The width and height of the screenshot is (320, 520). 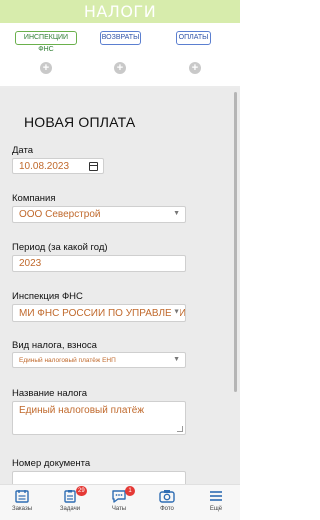 What do you see at coordinates (46, 68) in the screenshot?
I see `add-inspection-icon: +` at bounding box center [46, 68].